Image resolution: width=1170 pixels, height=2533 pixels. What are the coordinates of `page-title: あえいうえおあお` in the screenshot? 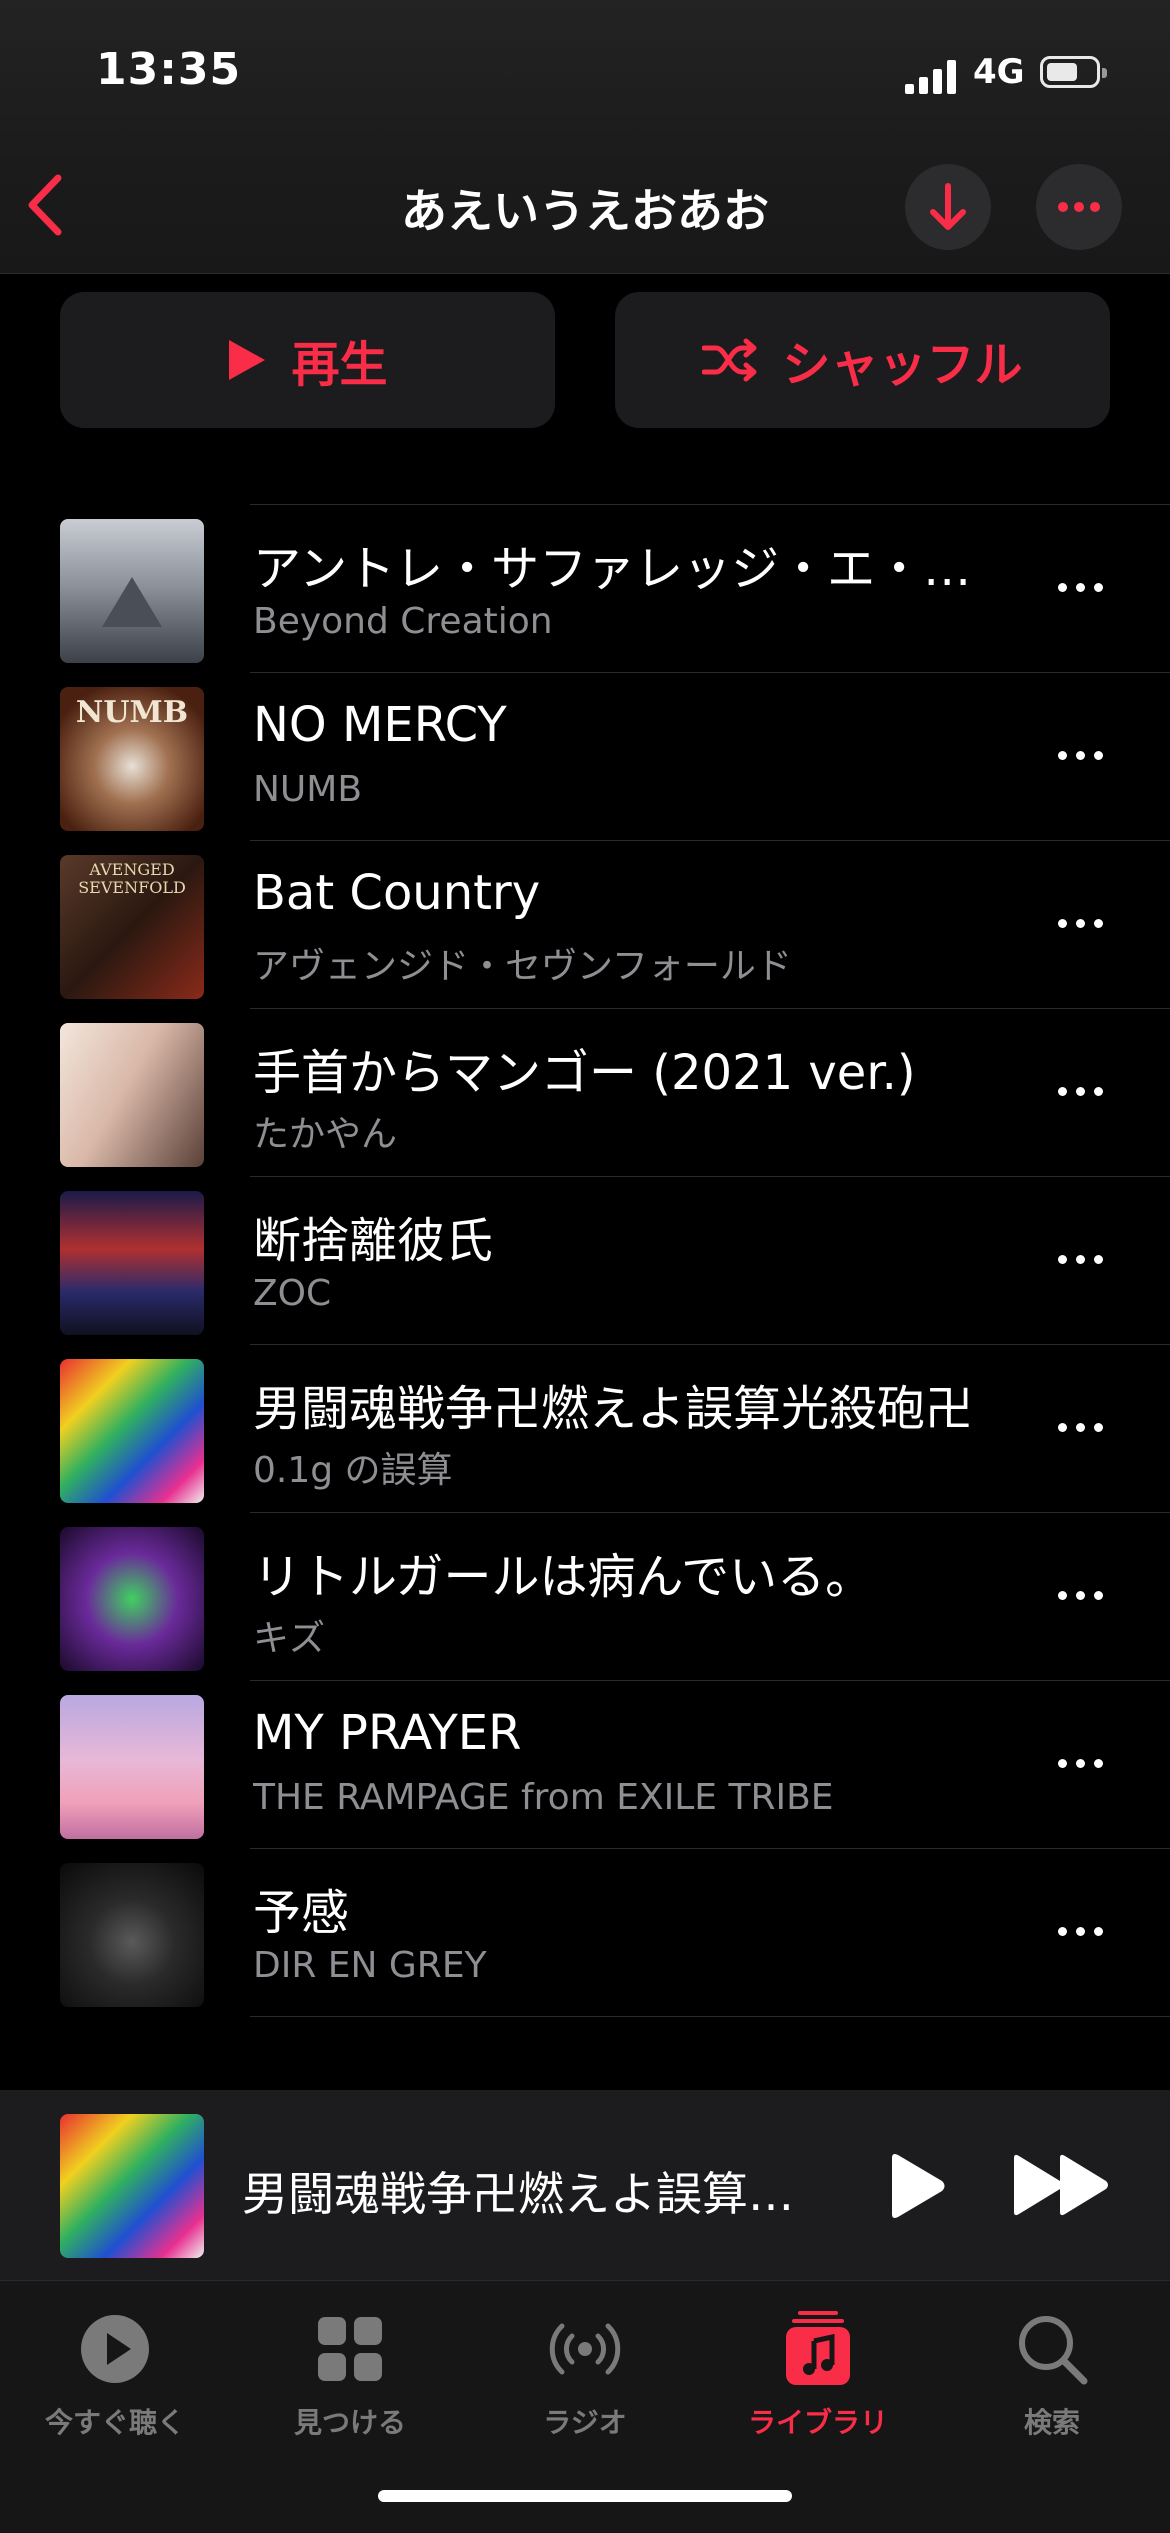 It's located at (585, 211).